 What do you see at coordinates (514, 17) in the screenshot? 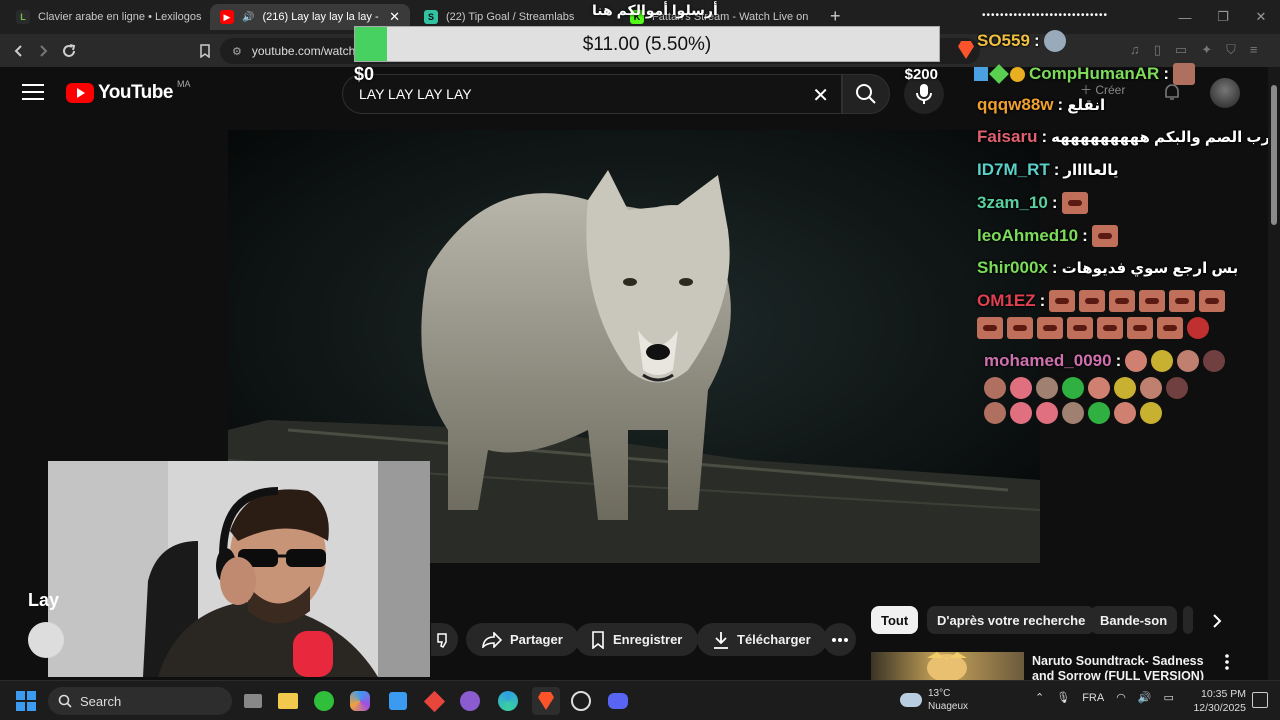
I see `tab-streamlabs: S (22) Tip Goal / Streamlabs` at bounding box center [514, 17].